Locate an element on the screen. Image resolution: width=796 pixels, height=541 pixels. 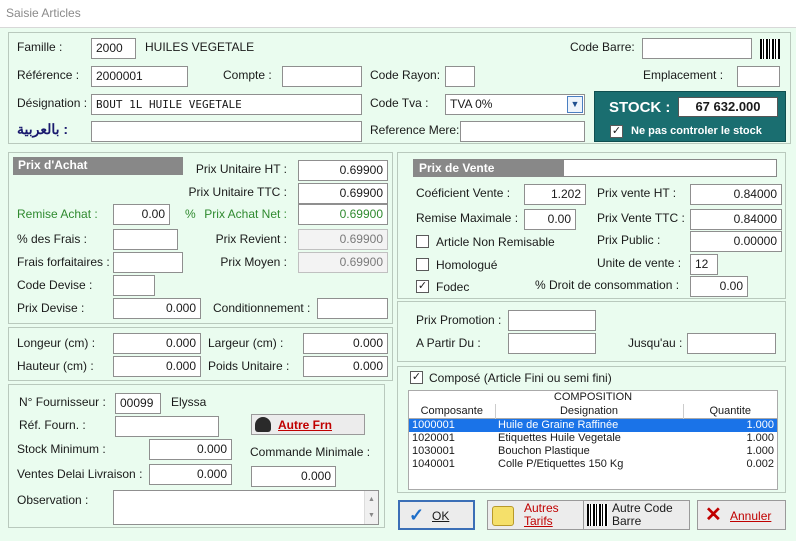
fodec-checkbox: ✓ is located at coordinates (422, 286).